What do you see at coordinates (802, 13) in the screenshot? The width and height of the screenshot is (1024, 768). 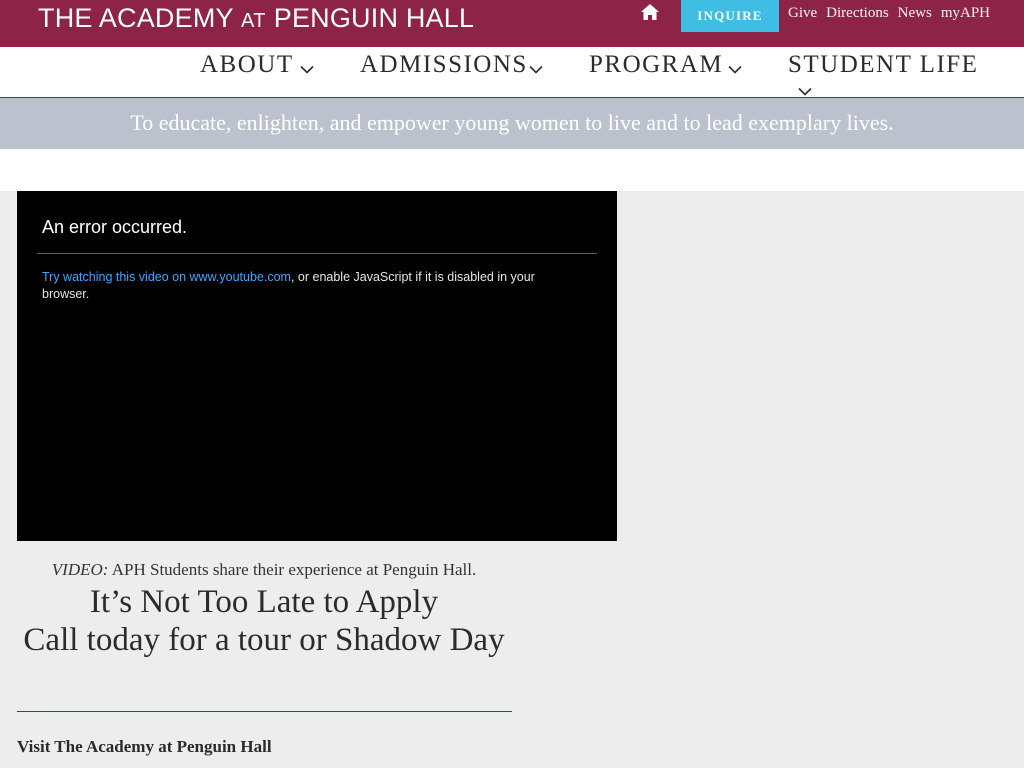 I see `give-link: Give` at bounding box center [802, 13].